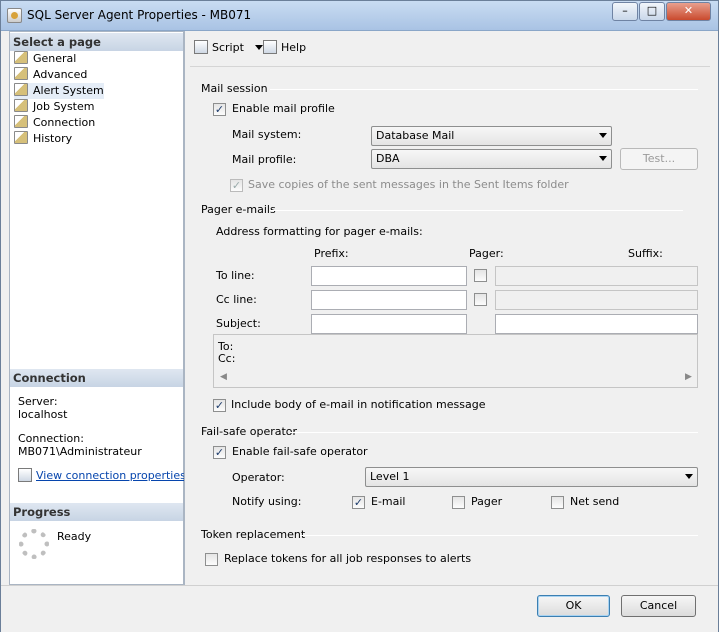 This screenshot has width=719, height=632. Describe the element at coordinates (359, 608) in the screenshot. I see `dialog-button-bar: OK Cancel` at that location.